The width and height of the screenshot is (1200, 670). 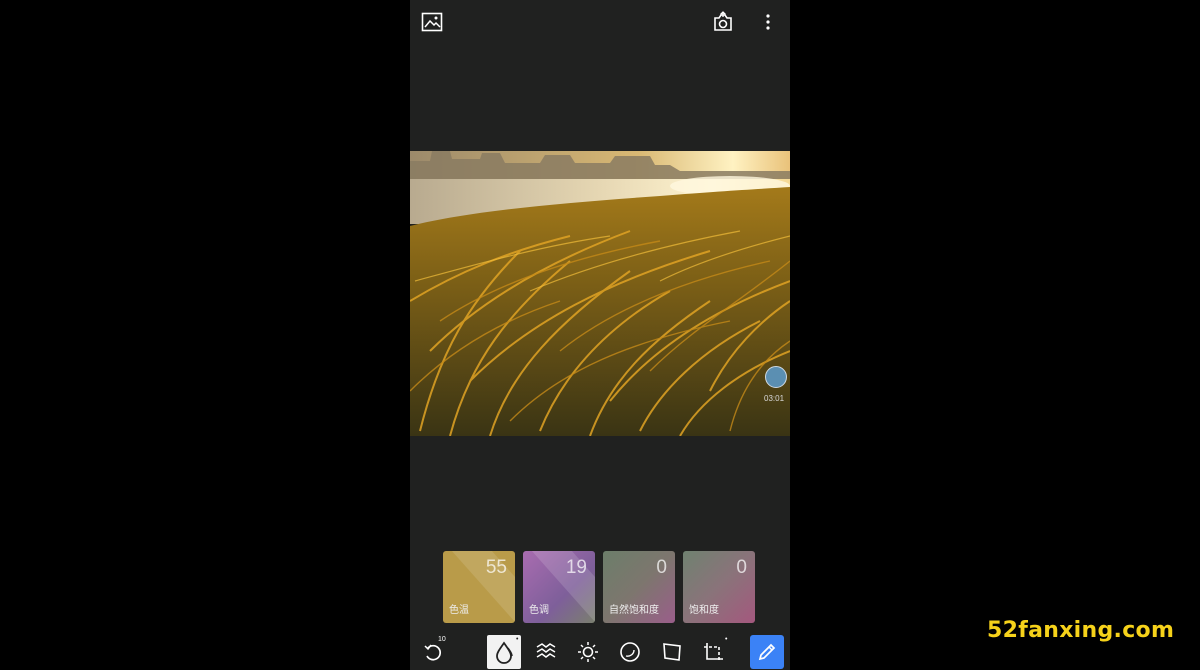 What do you see at coordinates (774, 398) in the screenshot?
I see `float-timer: 03:01` at bounding box center [774, 398].